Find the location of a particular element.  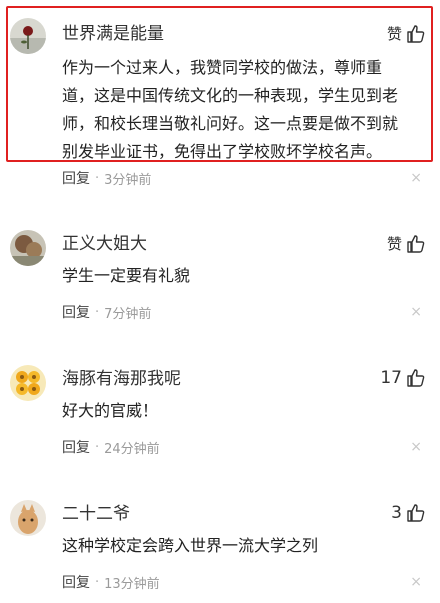

comment-line: 作为一个过来人，我赞同学校的做法，尊师重 is located at coordinates (222, 67).